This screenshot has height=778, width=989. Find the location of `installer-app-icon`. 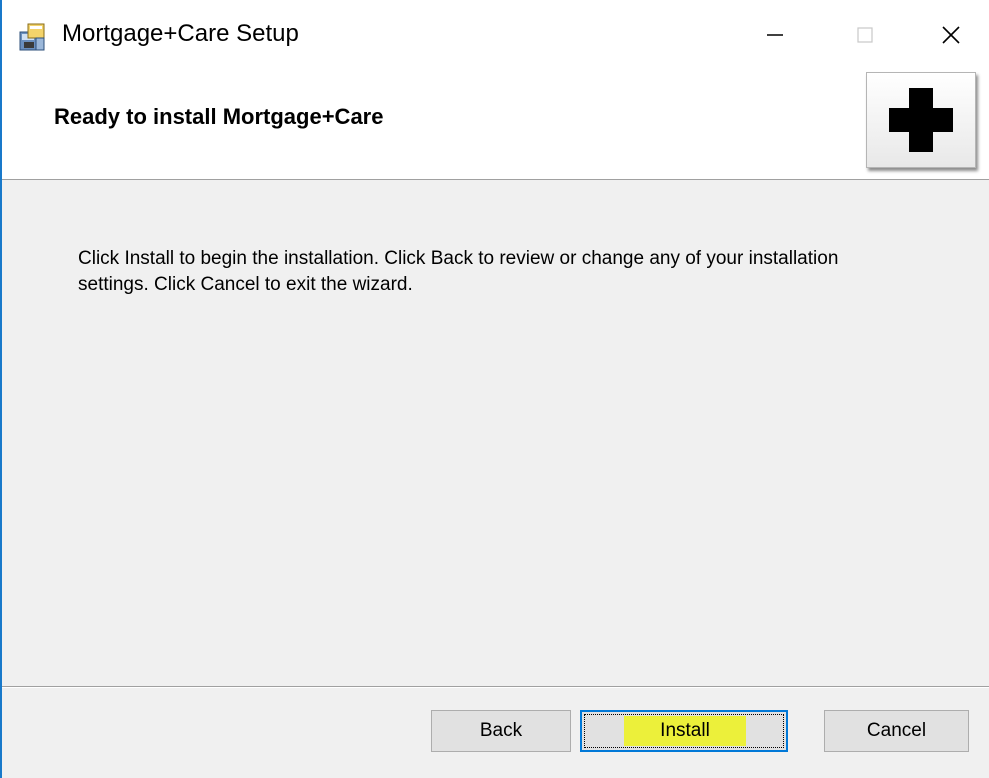

installer-app-icon is located at coordinates (33, 37).